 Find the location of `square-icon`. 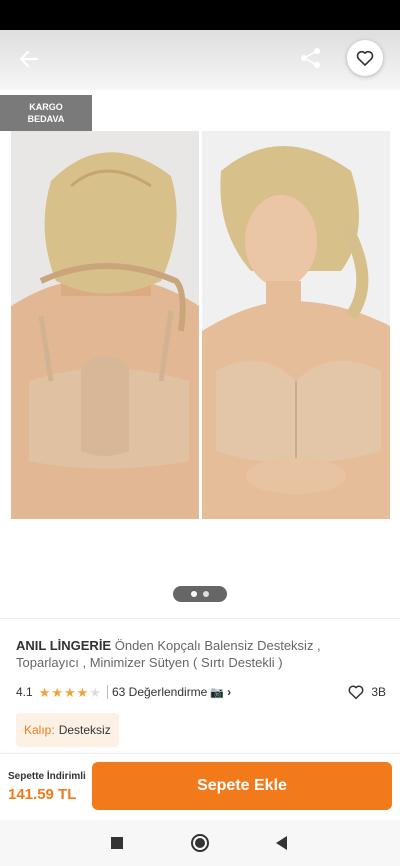

square-icon is located at coordinates (117, 843).